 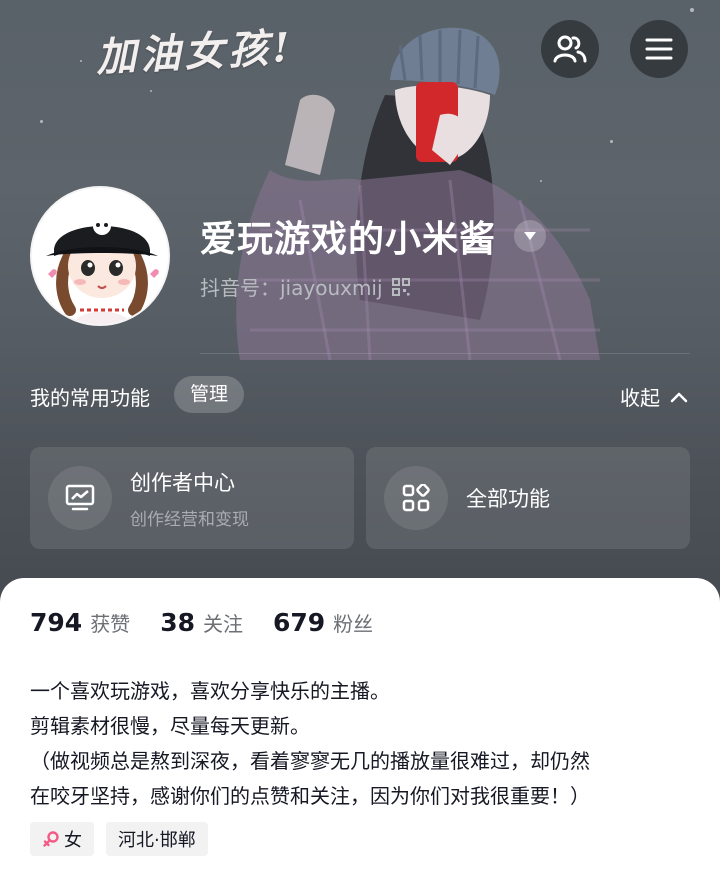 What do you see at coordinates (445, 353) in the screenshot?
I see `divider` at bounding box center [445, 353].